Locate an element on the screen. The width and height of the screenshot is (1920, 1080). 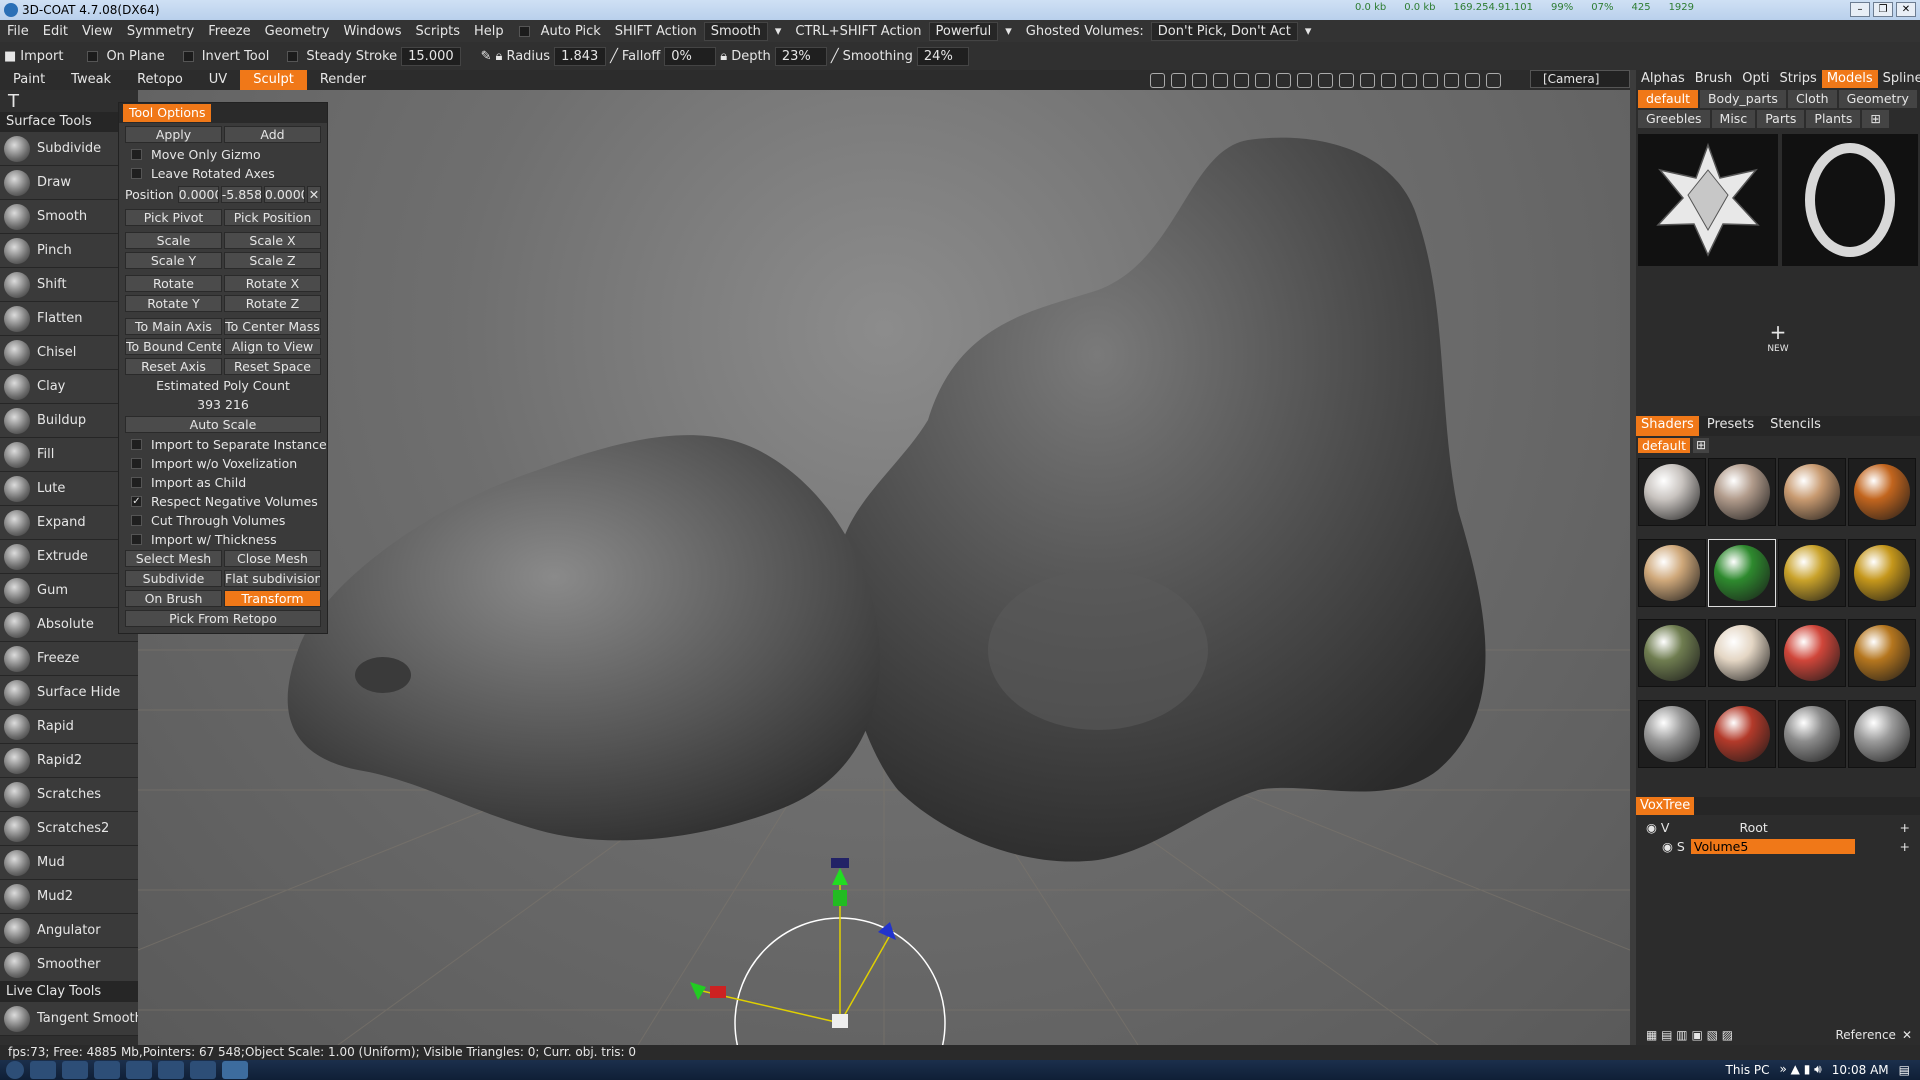
pick-from-retopo-button: Pick From Retopo is located at coordinates (223, 618).